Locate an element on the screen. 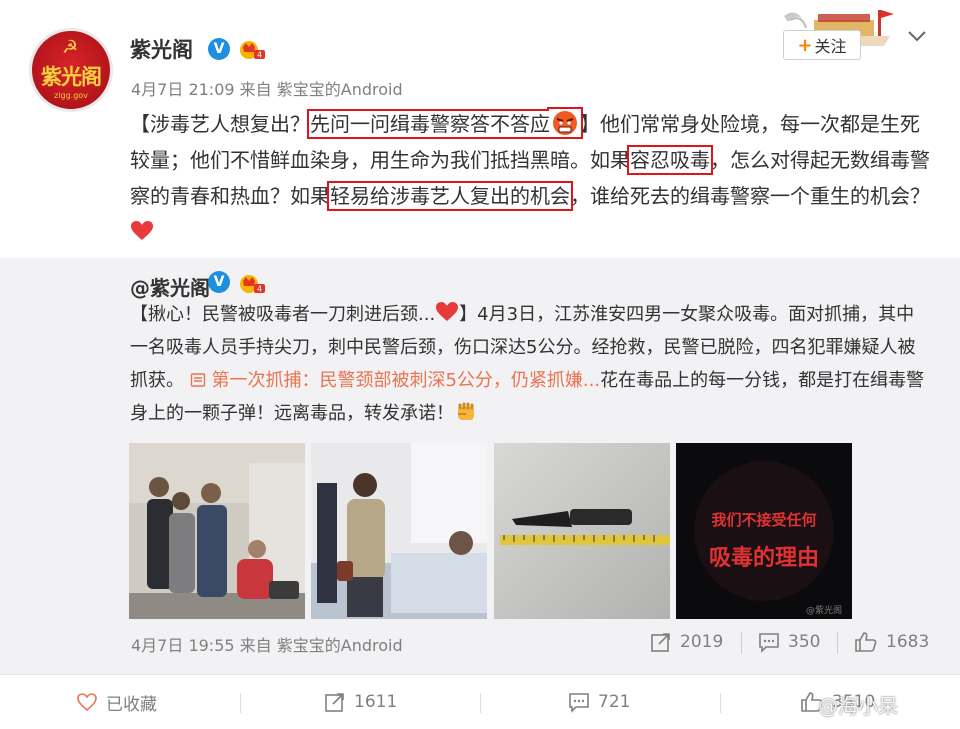 Image resolution: width=960 pixels, height=729 pixels. favorite-icon is located at coordinates (87, 702).